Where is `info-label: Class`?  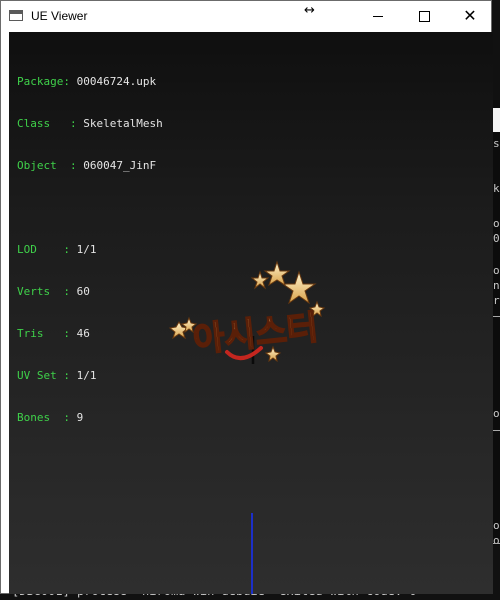 info-label: Class is located at coordinates (34, 123).